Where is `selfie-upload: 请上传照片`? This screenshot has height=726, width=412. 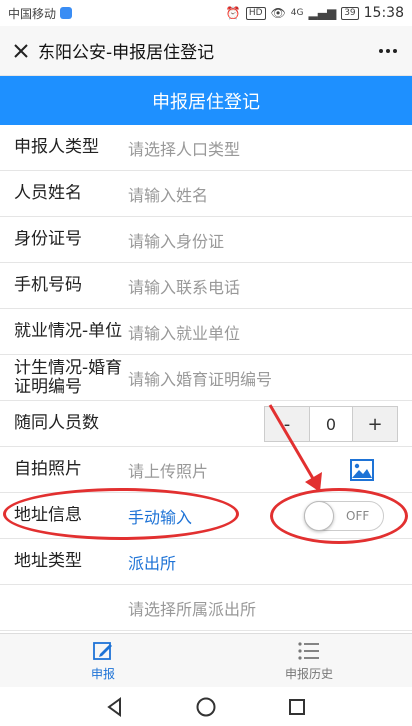 selfie-upload: 请上传照片 is located at coordinates (168, 470).